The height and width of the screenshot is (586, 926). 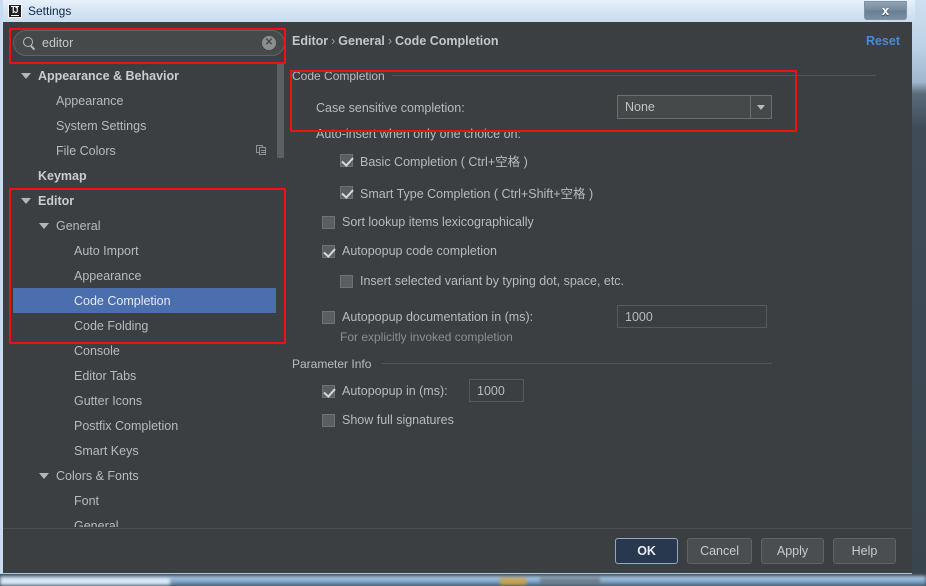 What do you see at coordinates (328, 222) in the screenshot?
I see `checkbox-sort-lookup` at bounding box center [328, 222].